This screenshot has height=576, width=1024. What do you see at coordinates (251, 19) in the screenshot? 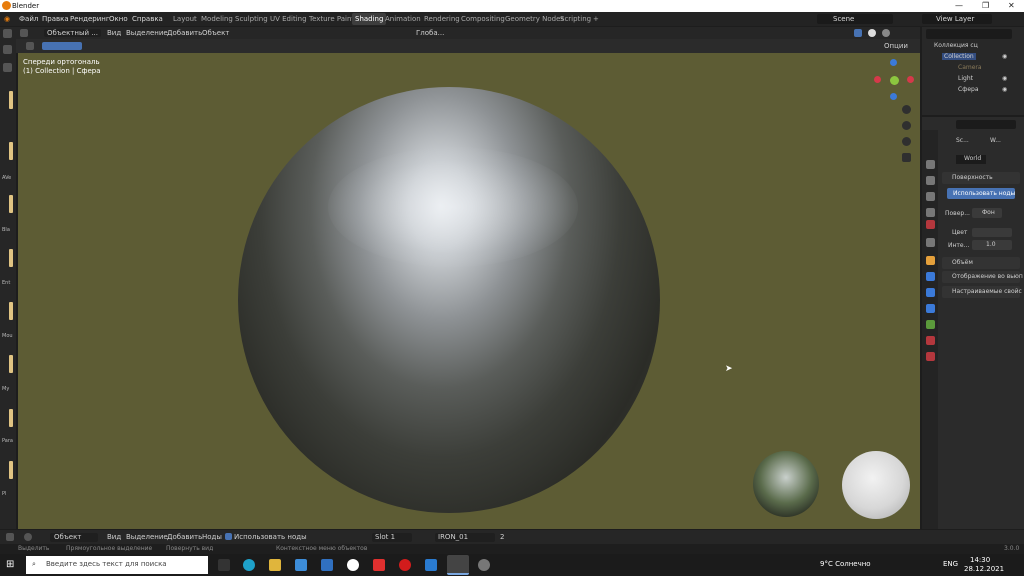
I see `tab-sculpting: Sculpting` at bounding box center [251, 19].